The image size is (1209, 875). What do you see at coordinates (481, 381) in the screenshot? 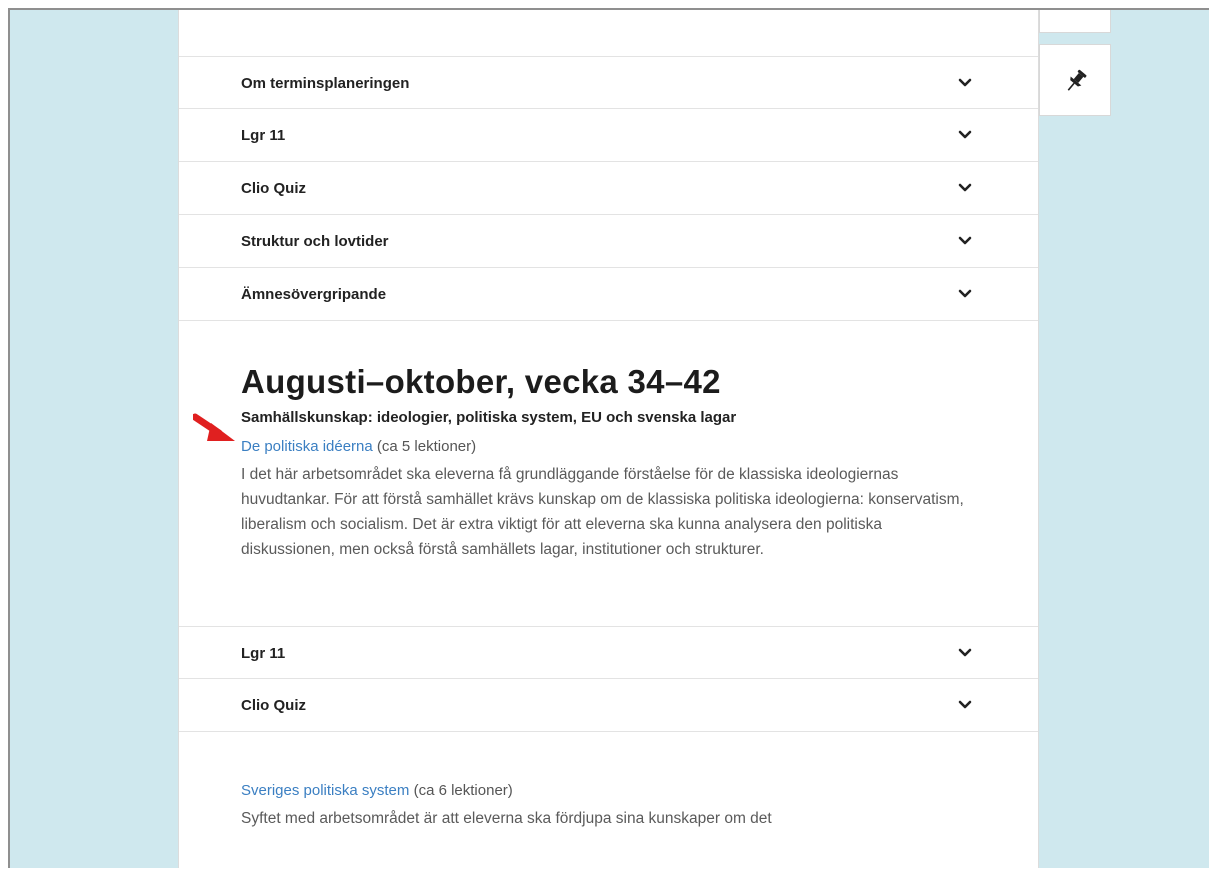
I see `period-heading: Augusti–oktober, vecka 34–42` at bounding box center [481, 381].